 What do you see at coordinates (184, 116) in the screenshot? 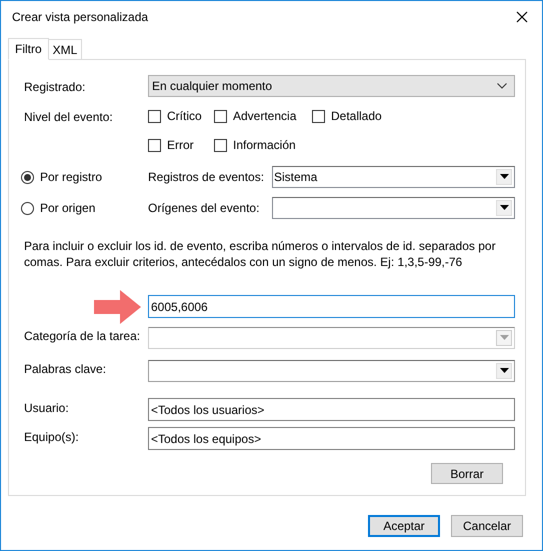
I see `checkbox-label: Crítico` at bounding box center [184, 116].